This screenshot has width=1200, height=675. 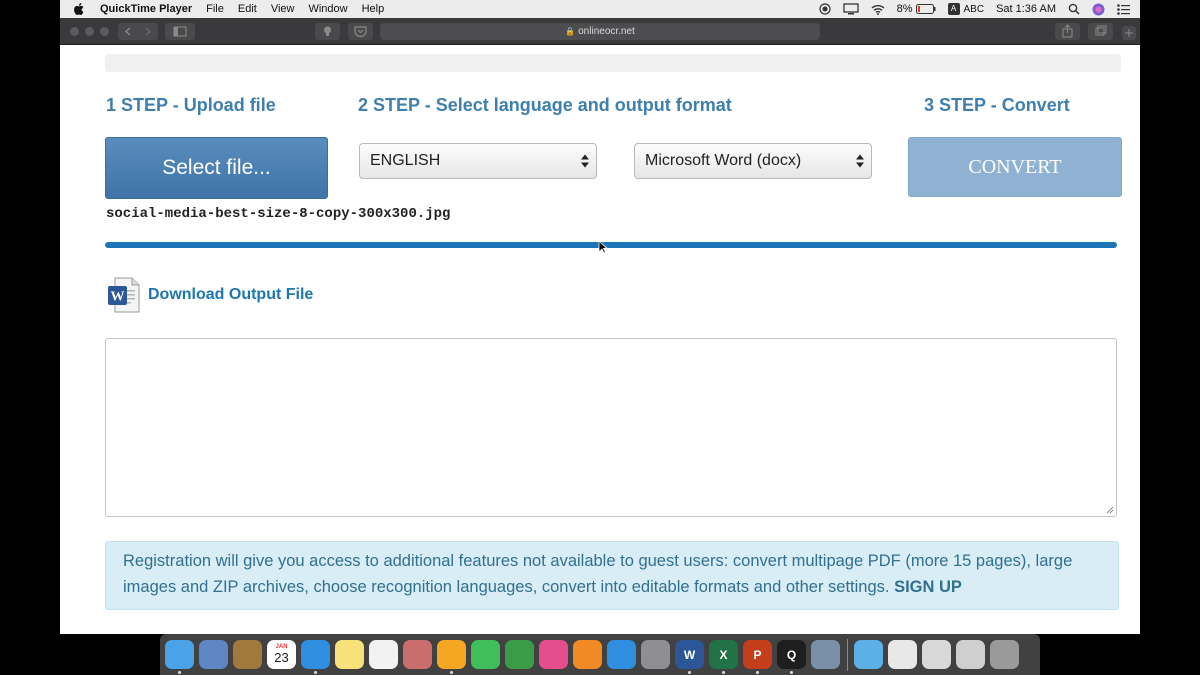 I want to click on minimize-window-button, so click(x=89, y=31).